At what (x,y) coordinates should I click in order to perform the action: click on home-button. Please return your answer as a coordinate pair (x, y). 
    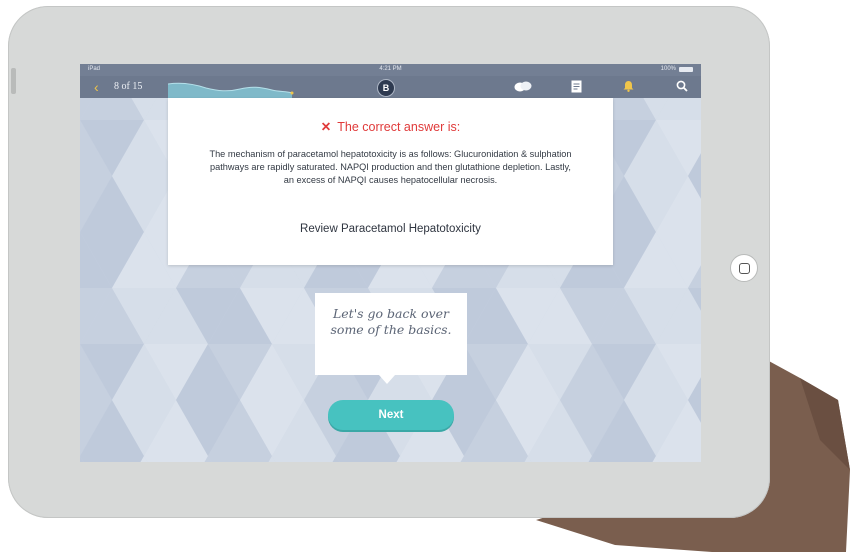
    Looking at the image, I should click on (744, 268).